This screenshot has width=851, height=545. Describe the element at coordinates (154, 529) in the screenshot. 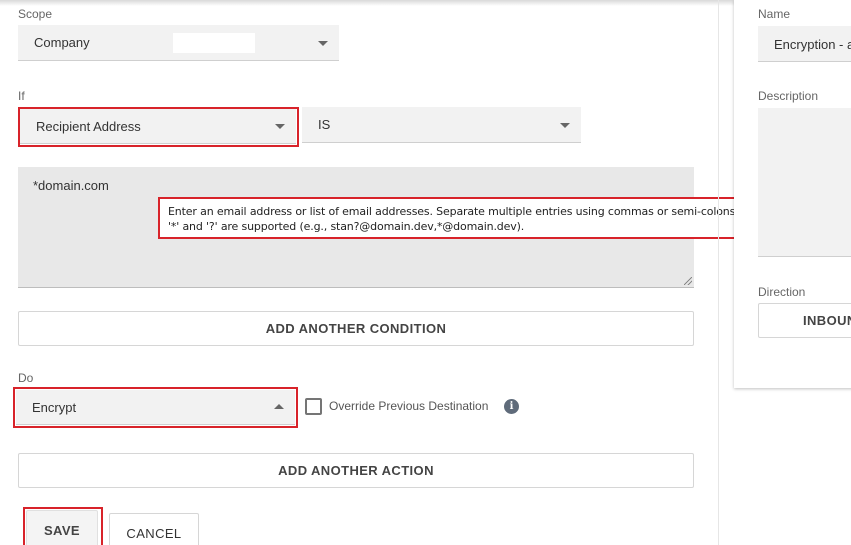

I see `cancel-button: CANCEL` at that location.